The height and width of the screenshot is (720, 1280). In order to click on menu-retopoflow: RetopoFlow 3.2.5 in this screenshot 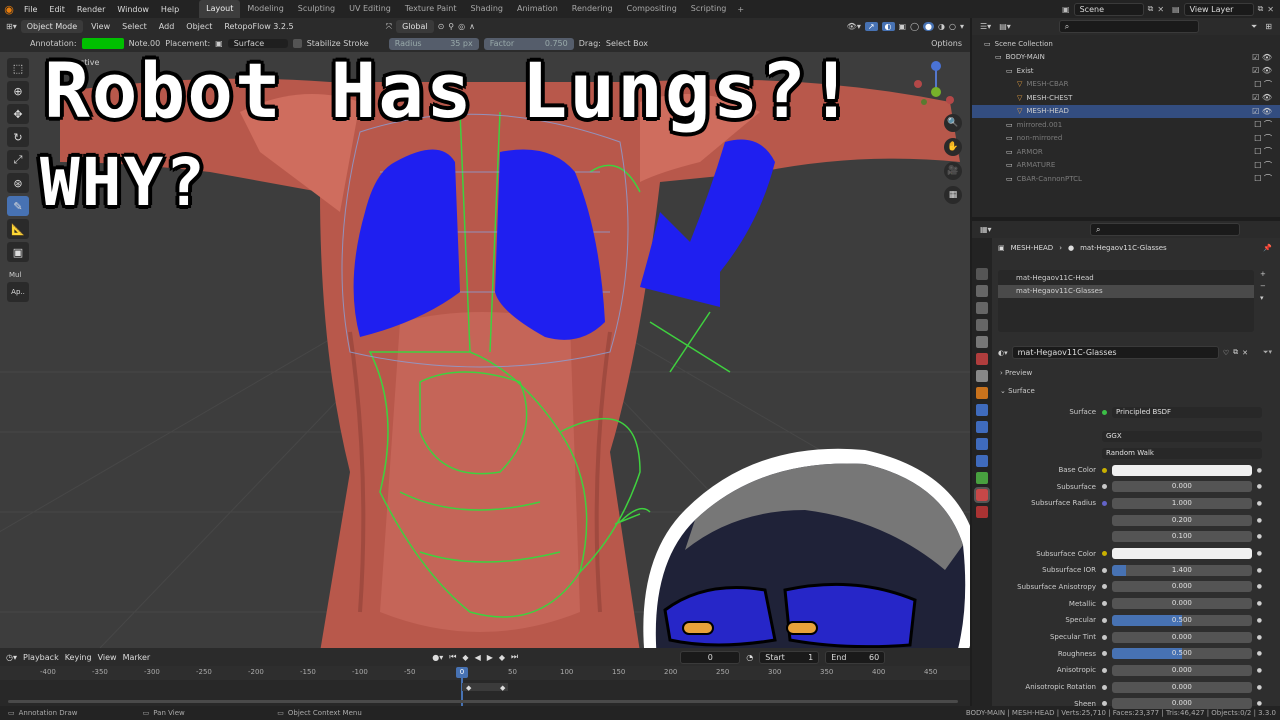, I will do `click(258, 26)`.